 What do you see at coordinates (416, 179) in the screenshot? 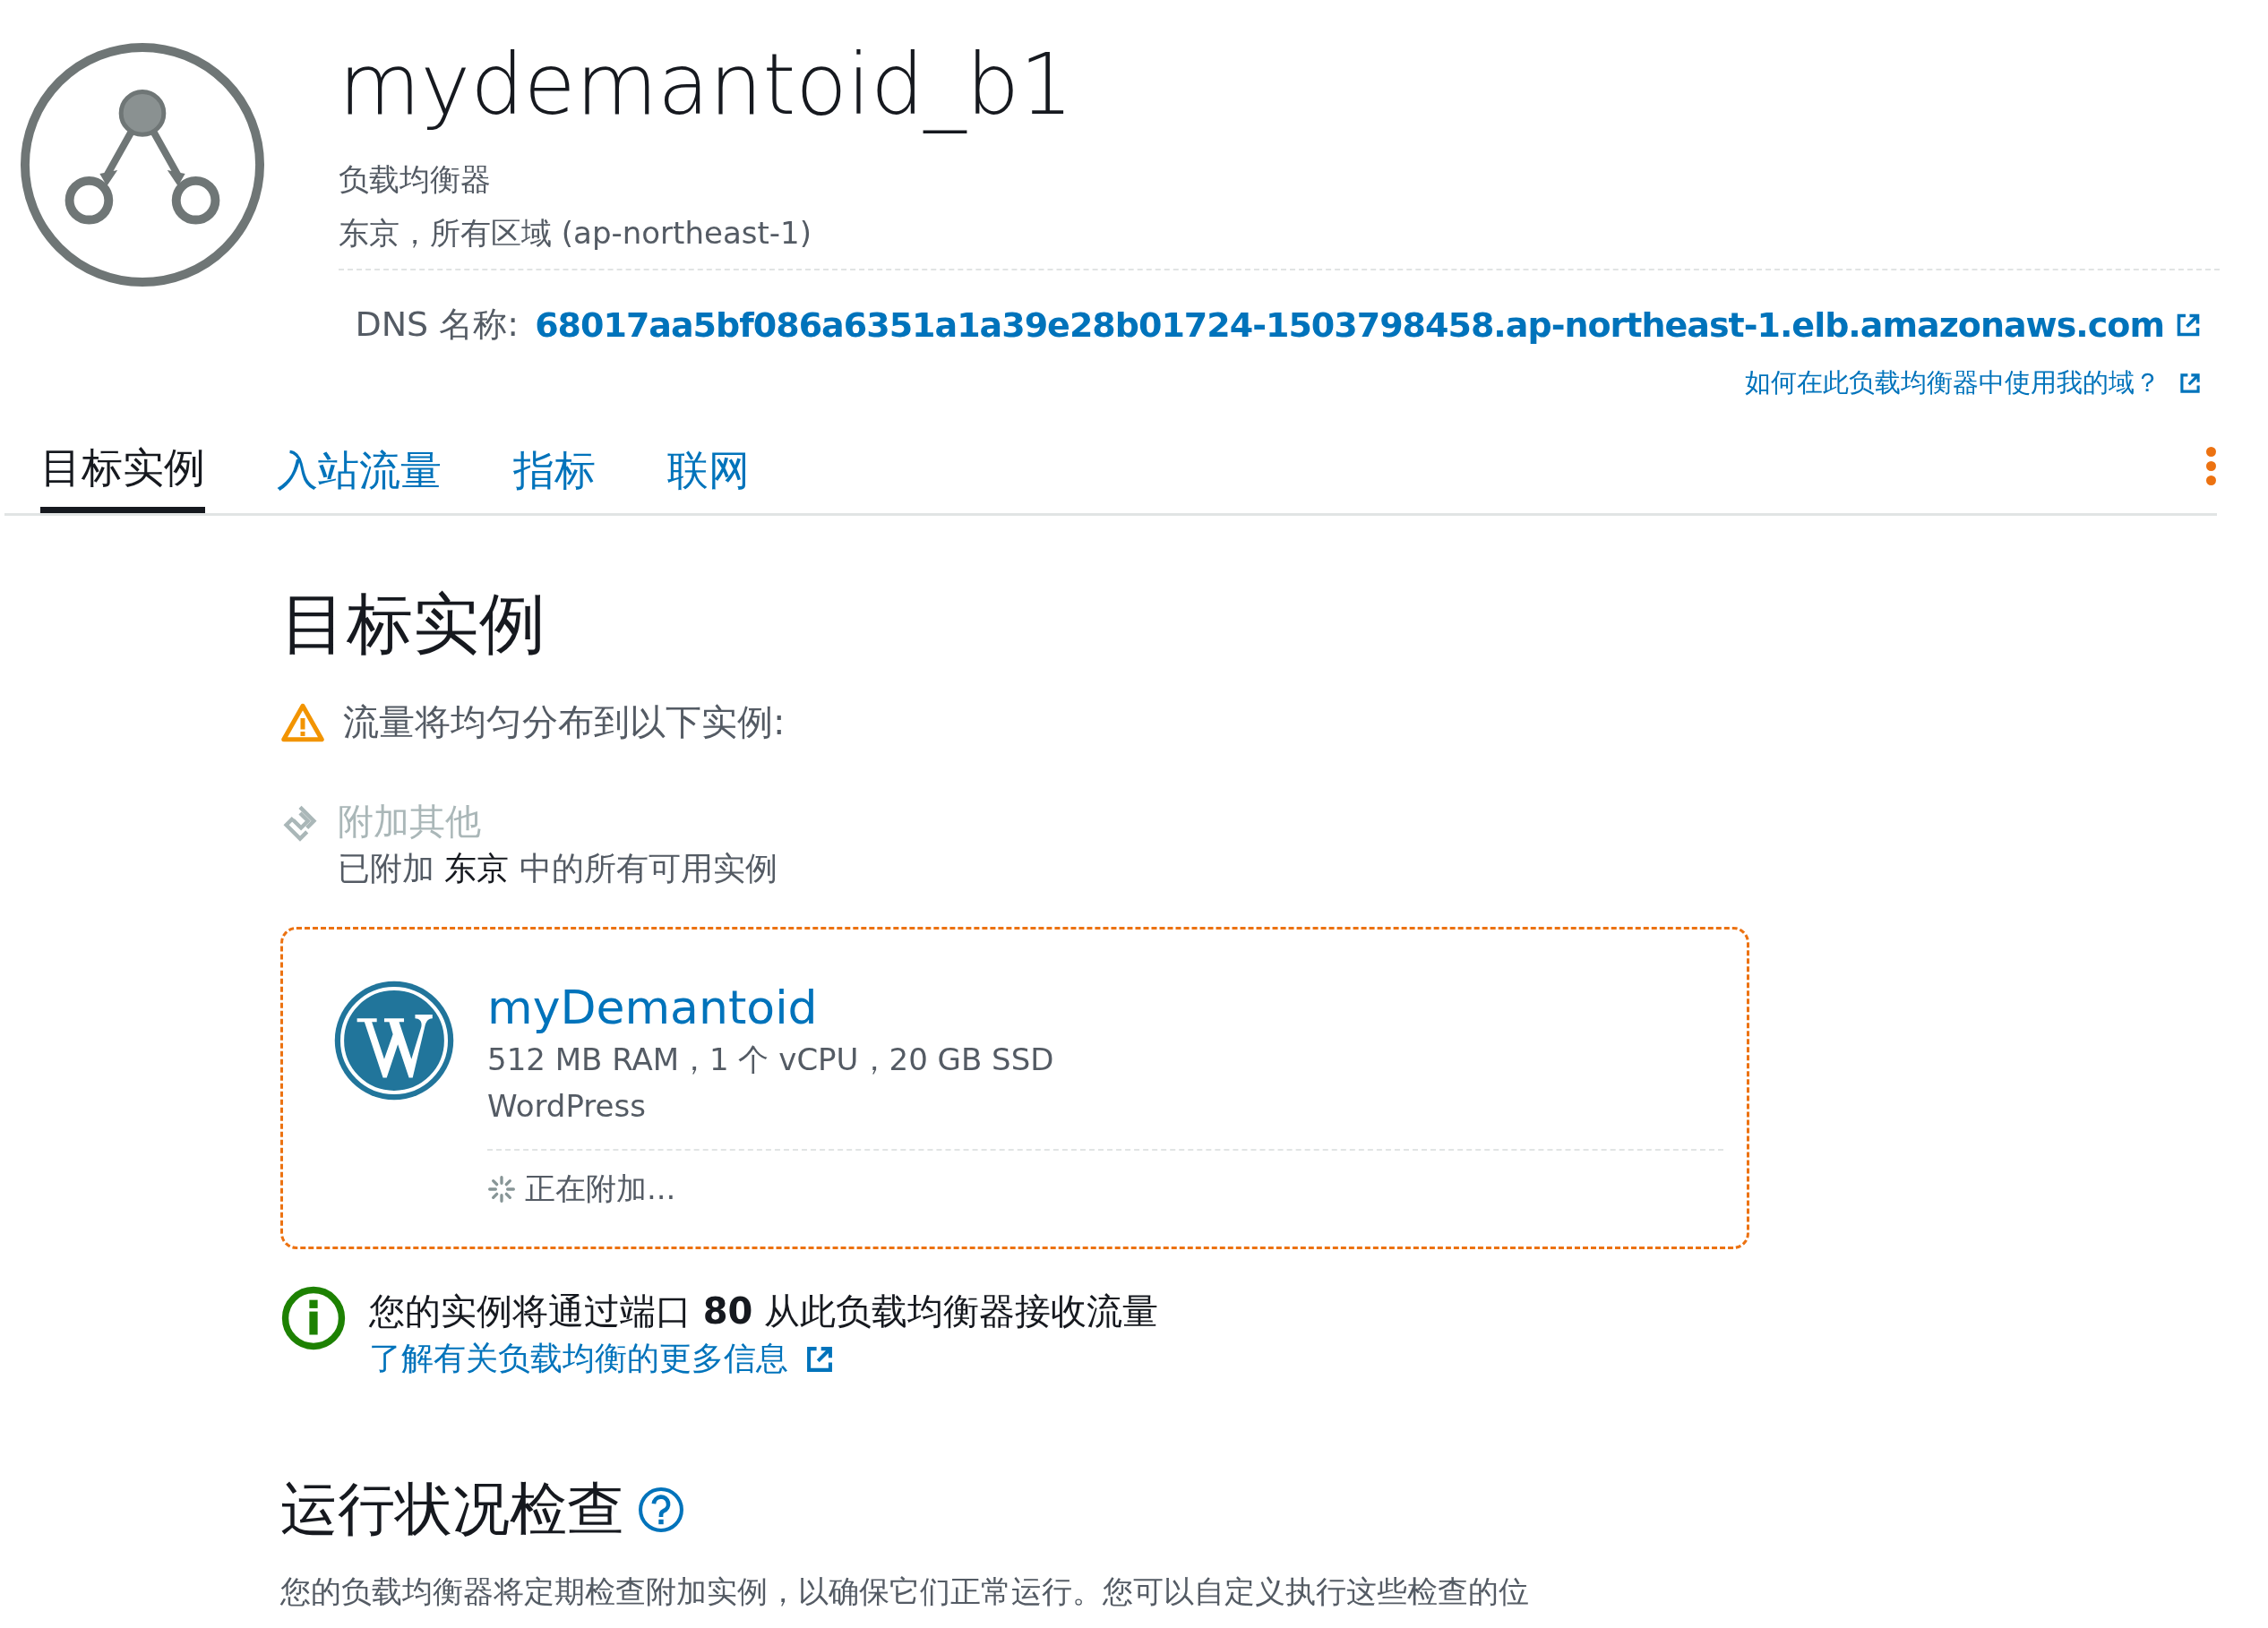
I see `resource-type: 负载均衡器` at bounding box center [416, 179].